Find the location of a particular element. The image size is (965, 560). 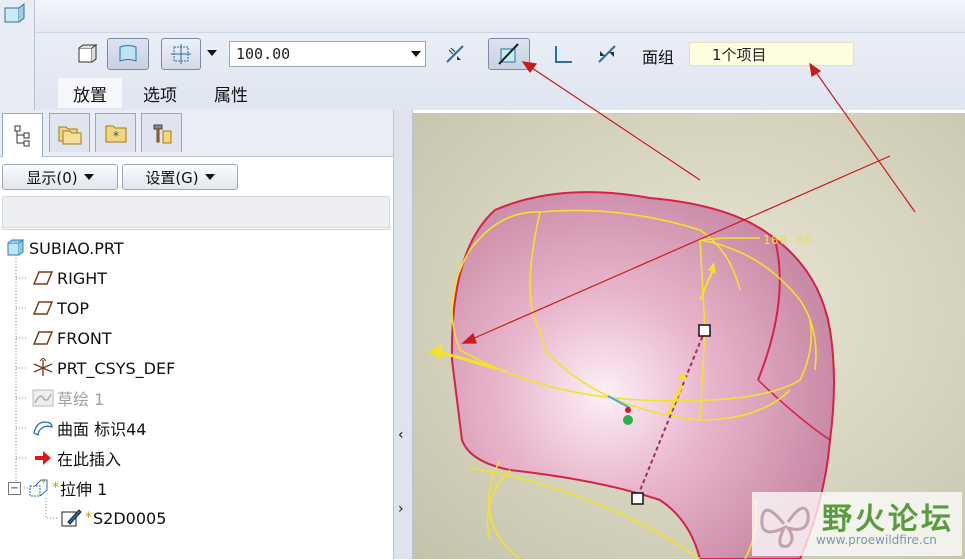

tree-item-extrude: − * * 拉伸 1 is located at coordinates (57, 488).